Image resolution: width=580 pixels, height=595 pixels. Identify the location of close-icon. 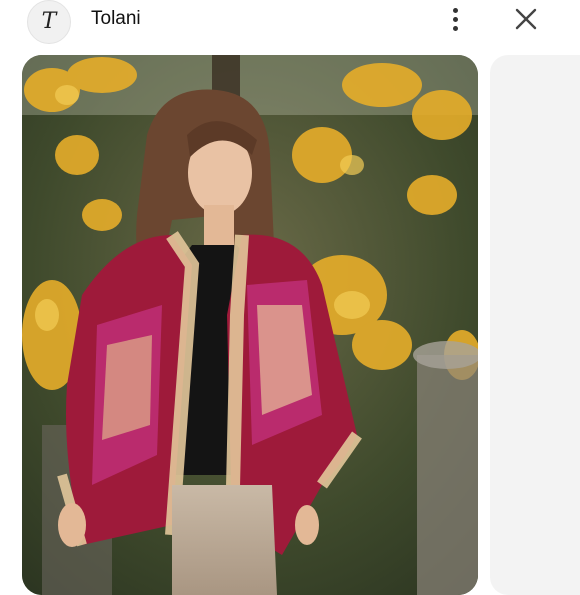
(526, 19).